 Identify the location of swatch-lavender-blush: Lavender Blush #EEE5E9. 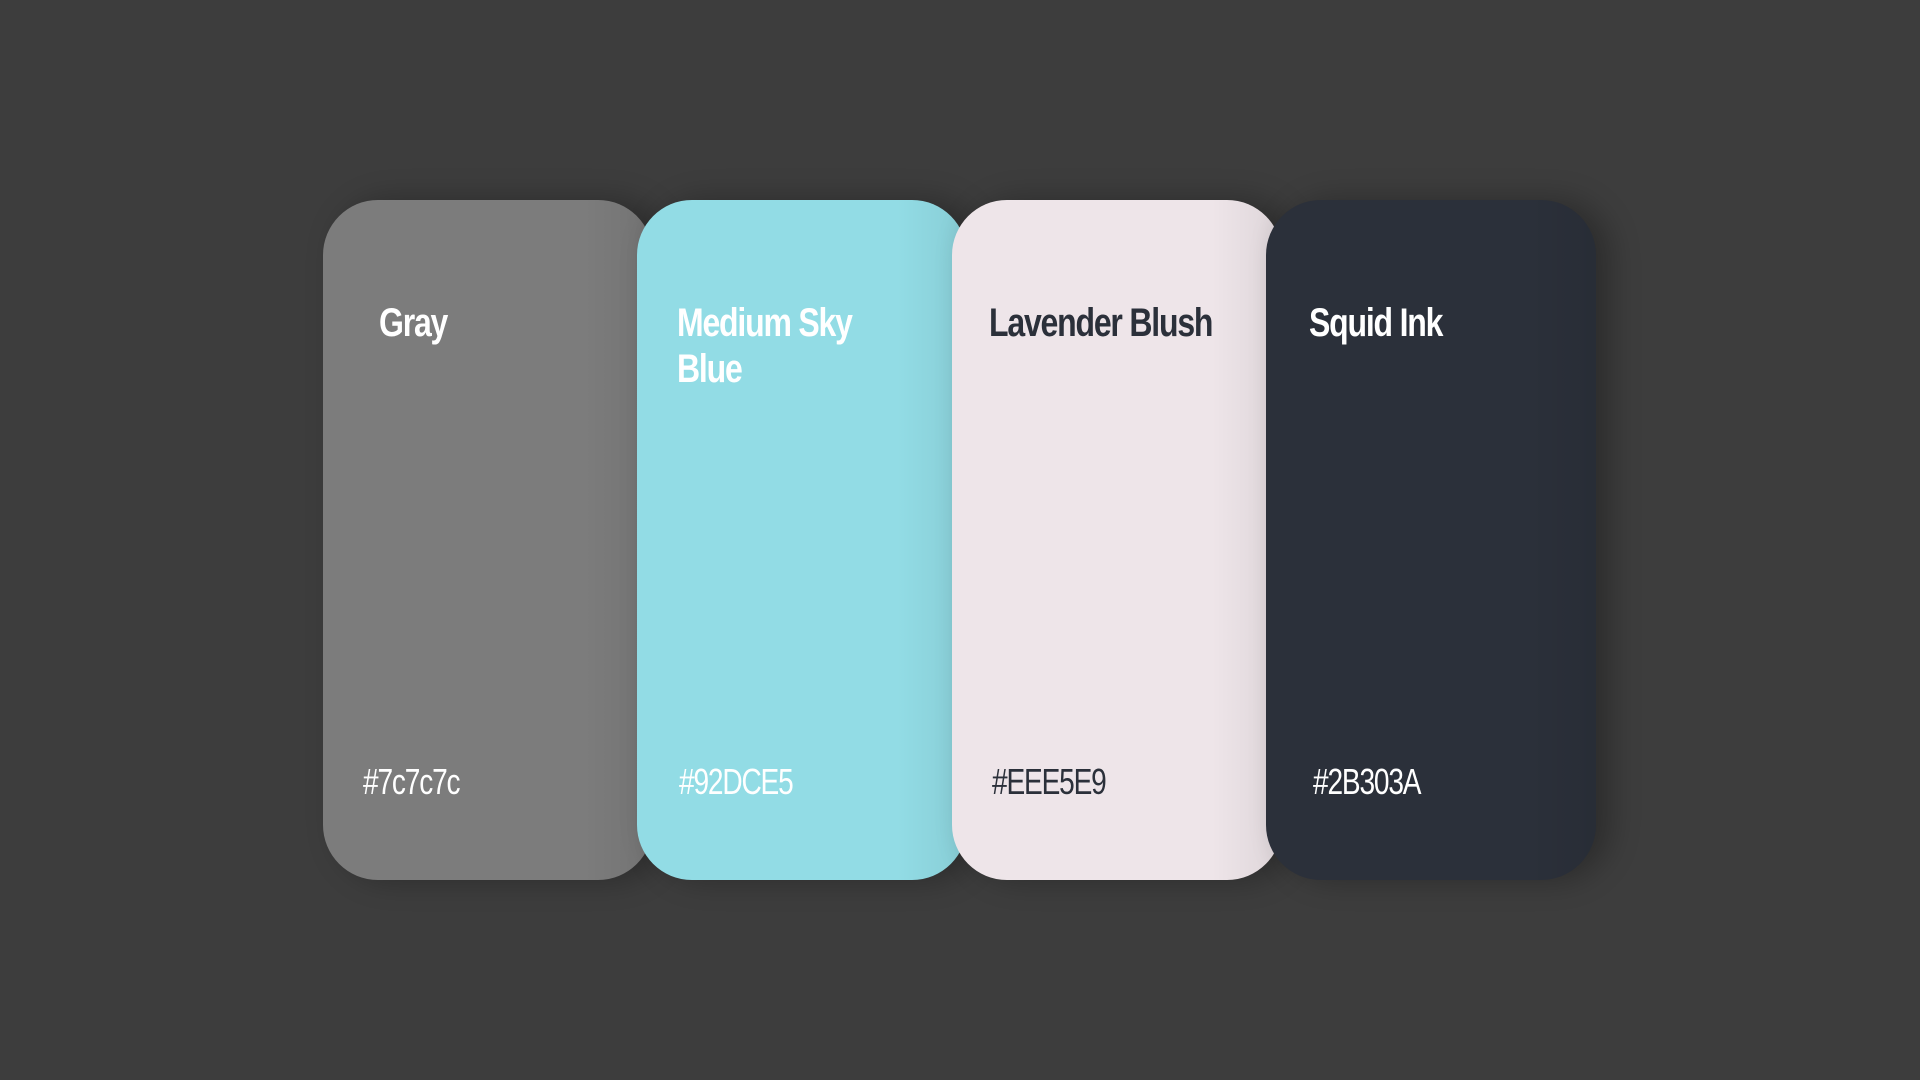
(1117, 540).